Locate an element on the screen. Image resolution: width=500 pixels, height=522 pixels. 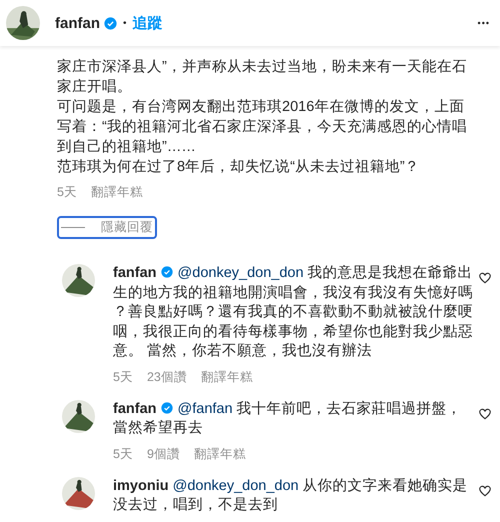
mention-link: @fanfan is located at coordinates (205, 408).